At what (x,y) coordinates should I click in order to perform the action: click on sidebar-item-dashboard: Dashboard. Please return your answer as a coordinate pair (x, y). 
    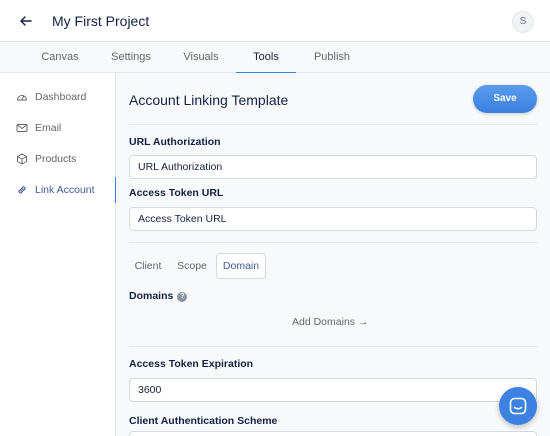
    Looking at the image, I should click on (58, 97).